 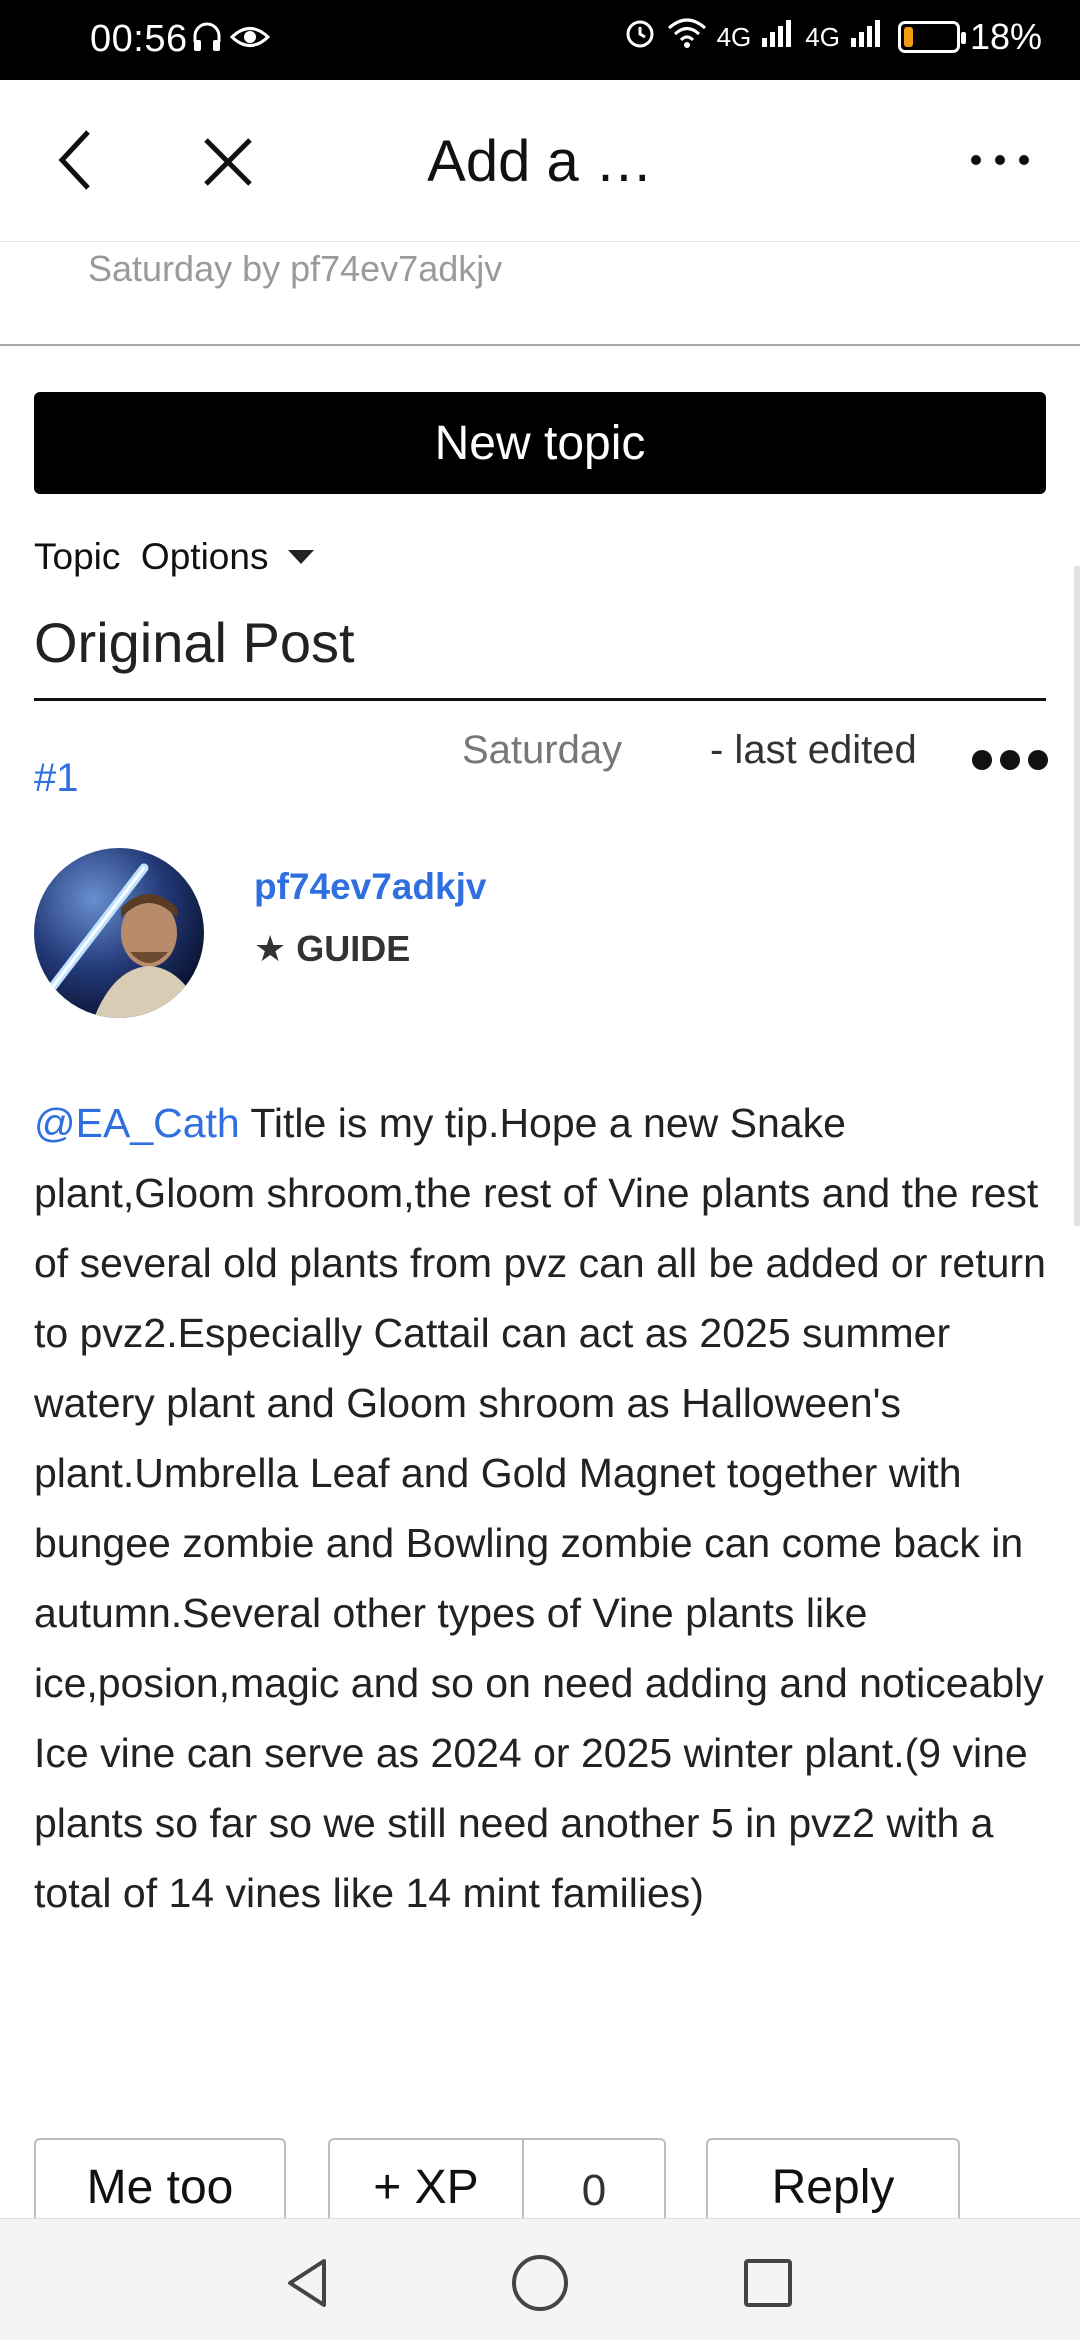 What do you see at coordinates (56, 778) in the screenshot?
I see `post-number-link: #1` at bounding box center [56, 778].